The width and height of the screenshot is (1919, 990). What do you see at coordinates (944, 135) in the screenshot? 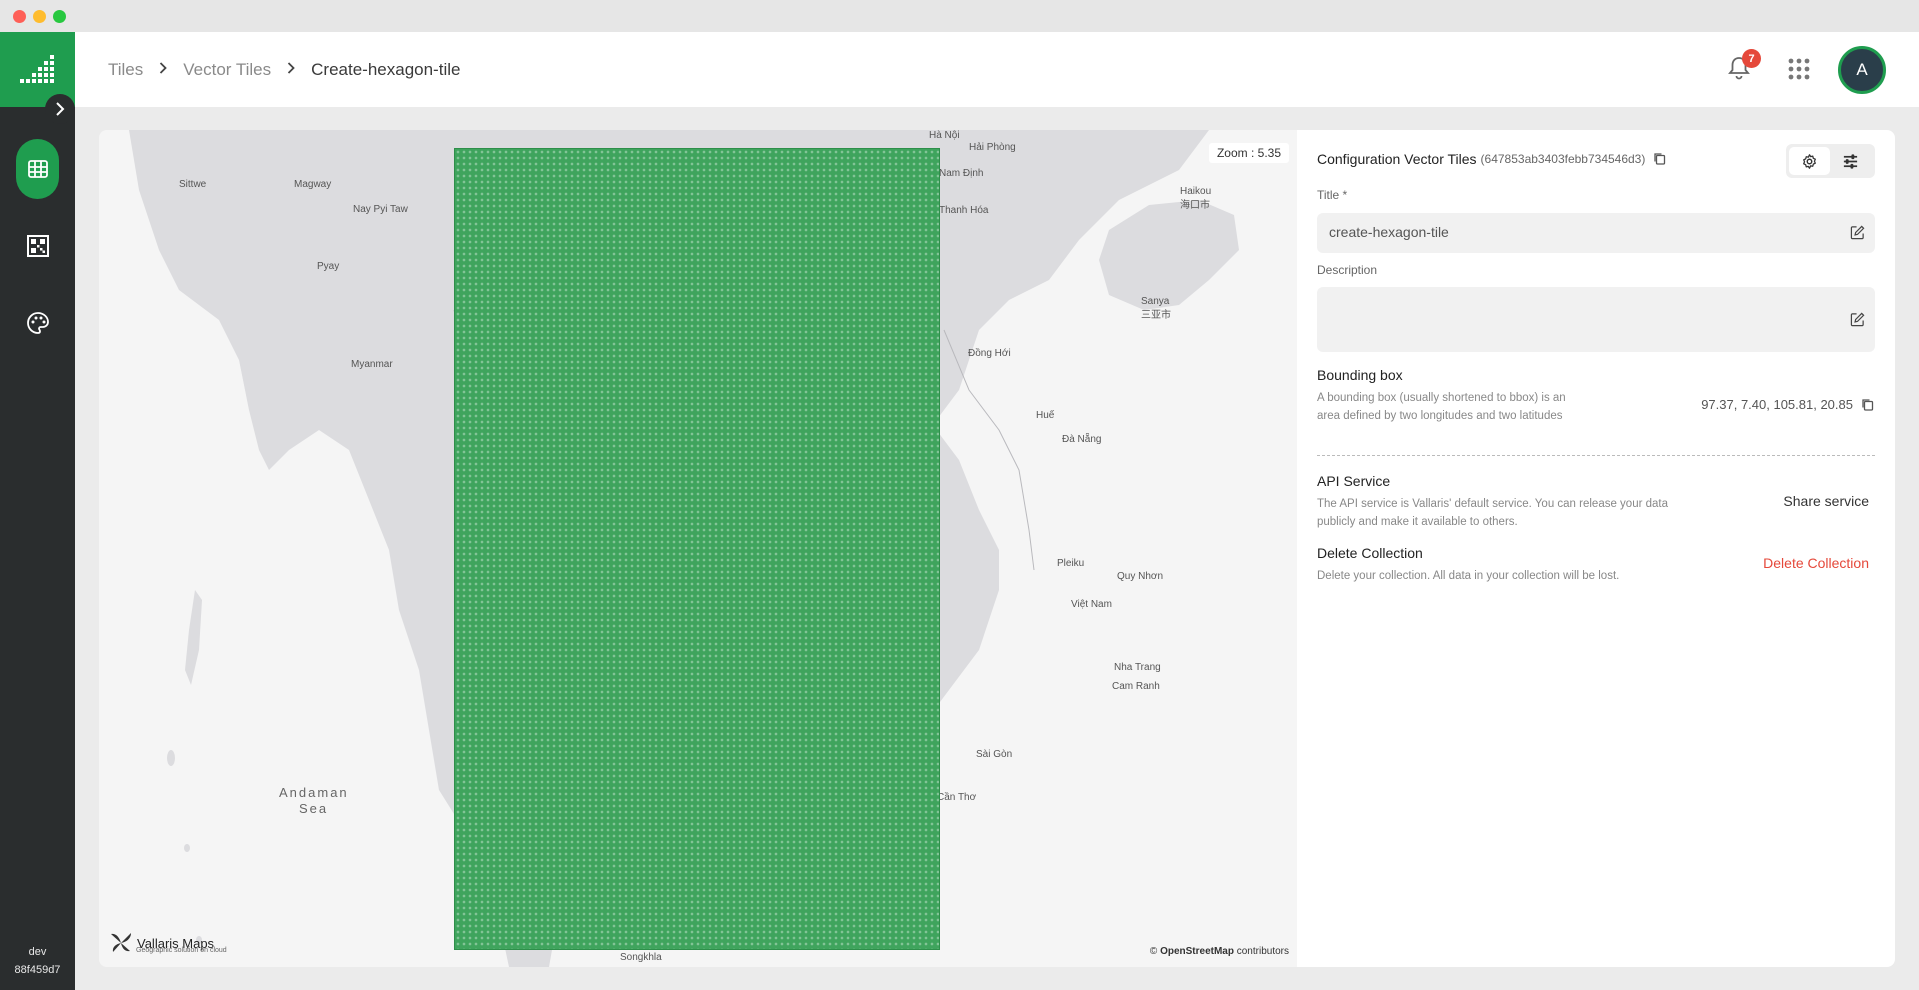
I see `map-label: Hà Nội` at bounding box center [944, 135].